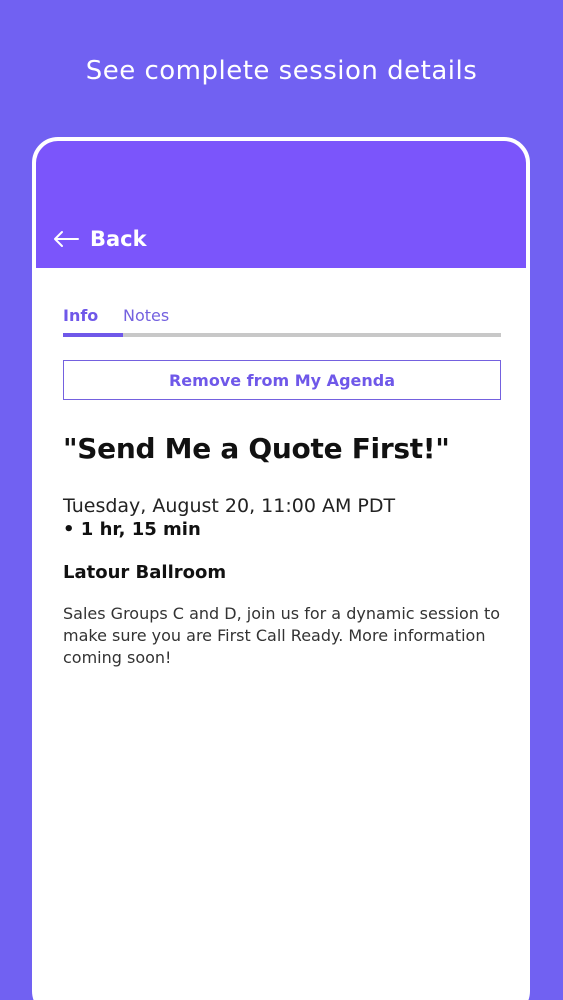 The image size is (563, 1000). What do you see at coordinates (256, 448) in the screenshot?
I see `session-title: "Send Me a Quote First!"` at bounding box center [256, 448].